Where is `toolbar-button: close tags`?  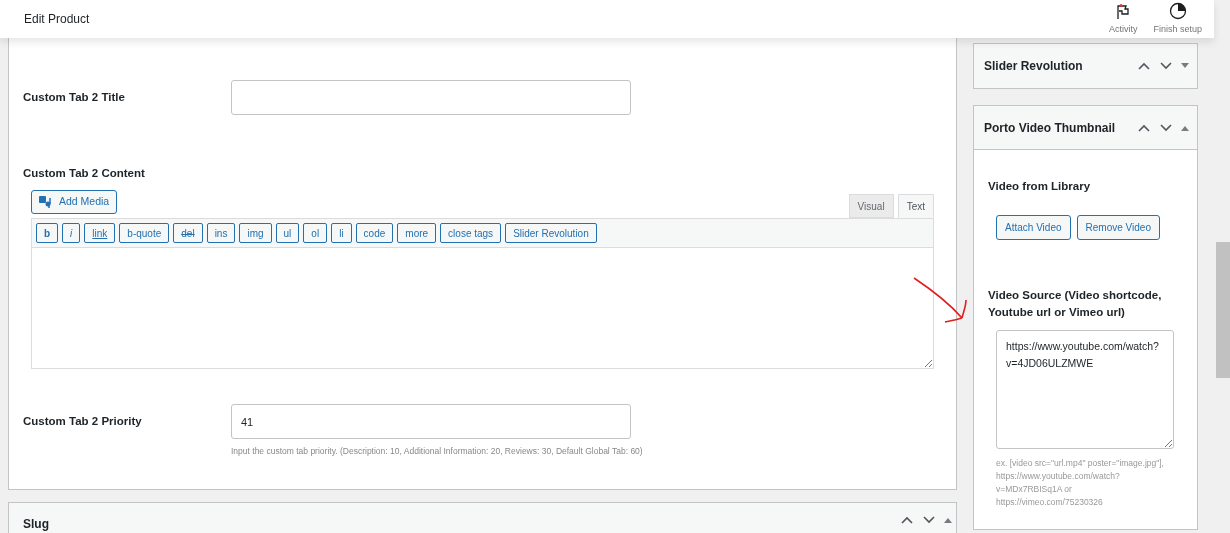 toolbar-button: close tags is located at coordinates (471, 233).